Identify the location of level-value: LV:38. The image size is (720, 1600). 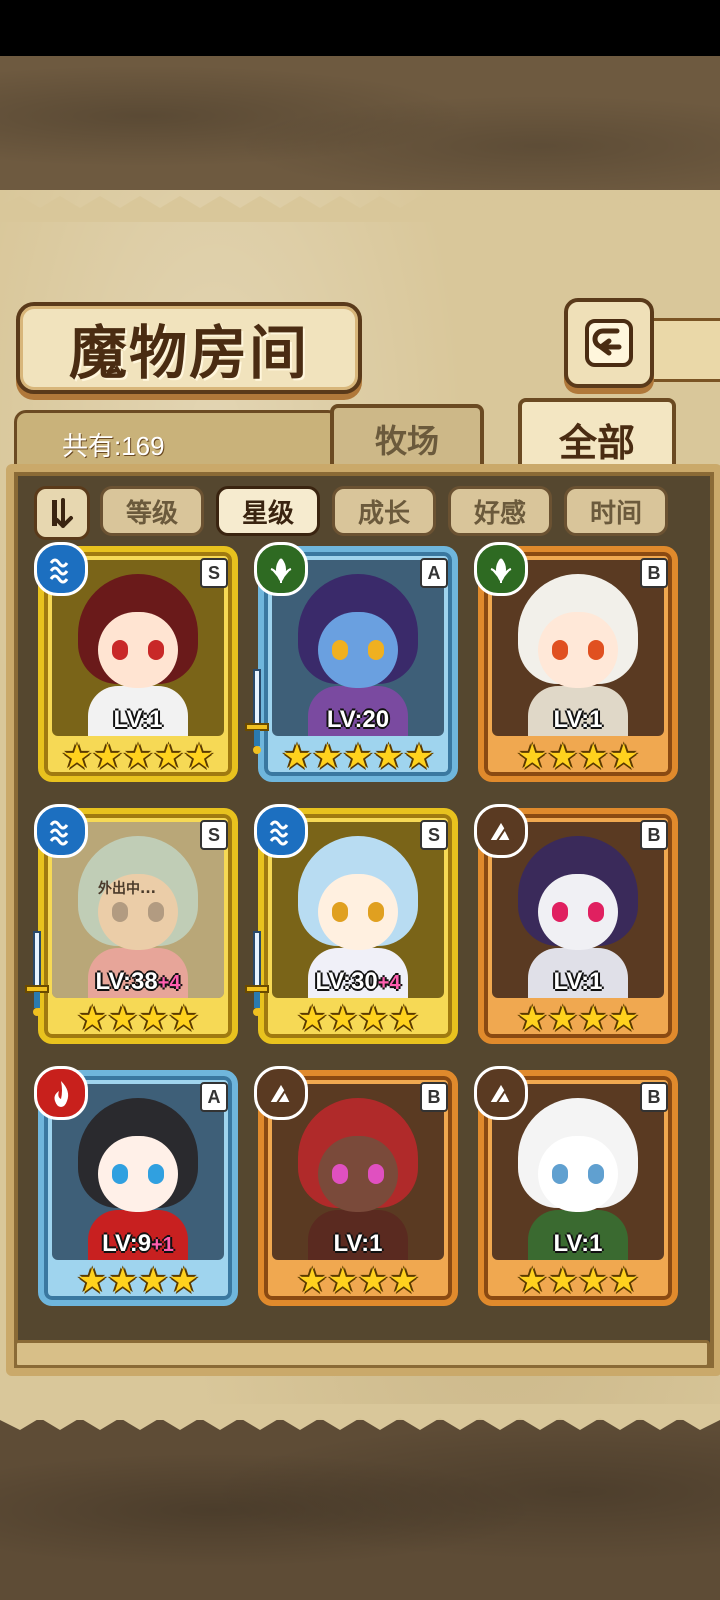
(126, 981).